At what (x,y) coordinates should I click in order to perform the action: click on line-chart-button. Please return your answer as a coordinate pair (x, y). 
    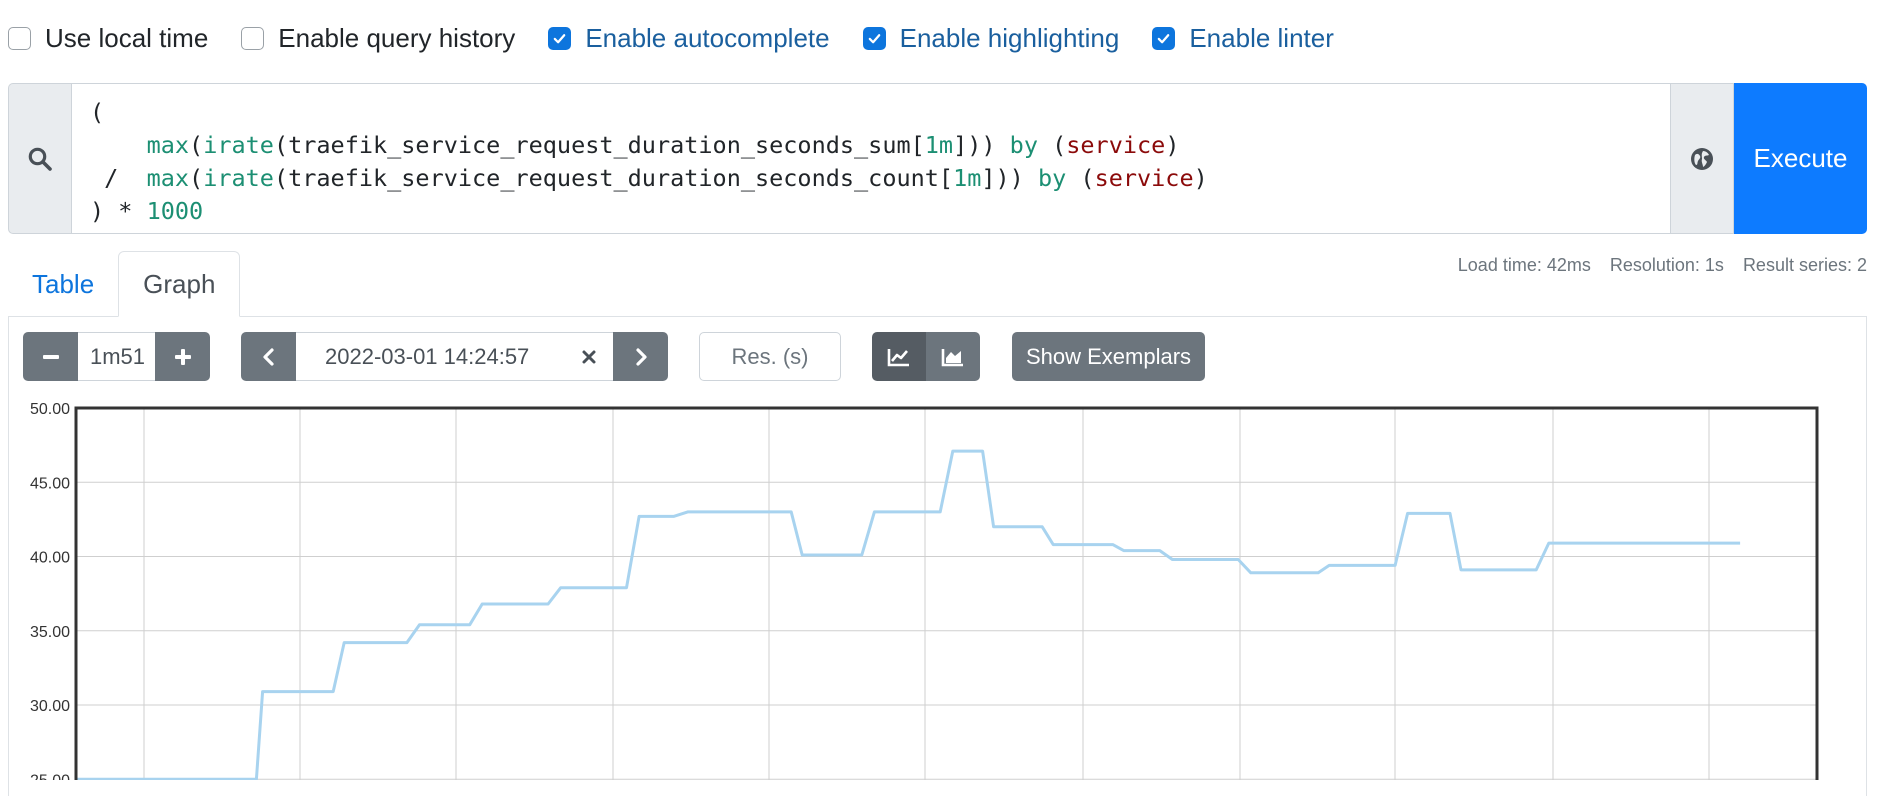
    Looking at the image, I should click on (899, 356).